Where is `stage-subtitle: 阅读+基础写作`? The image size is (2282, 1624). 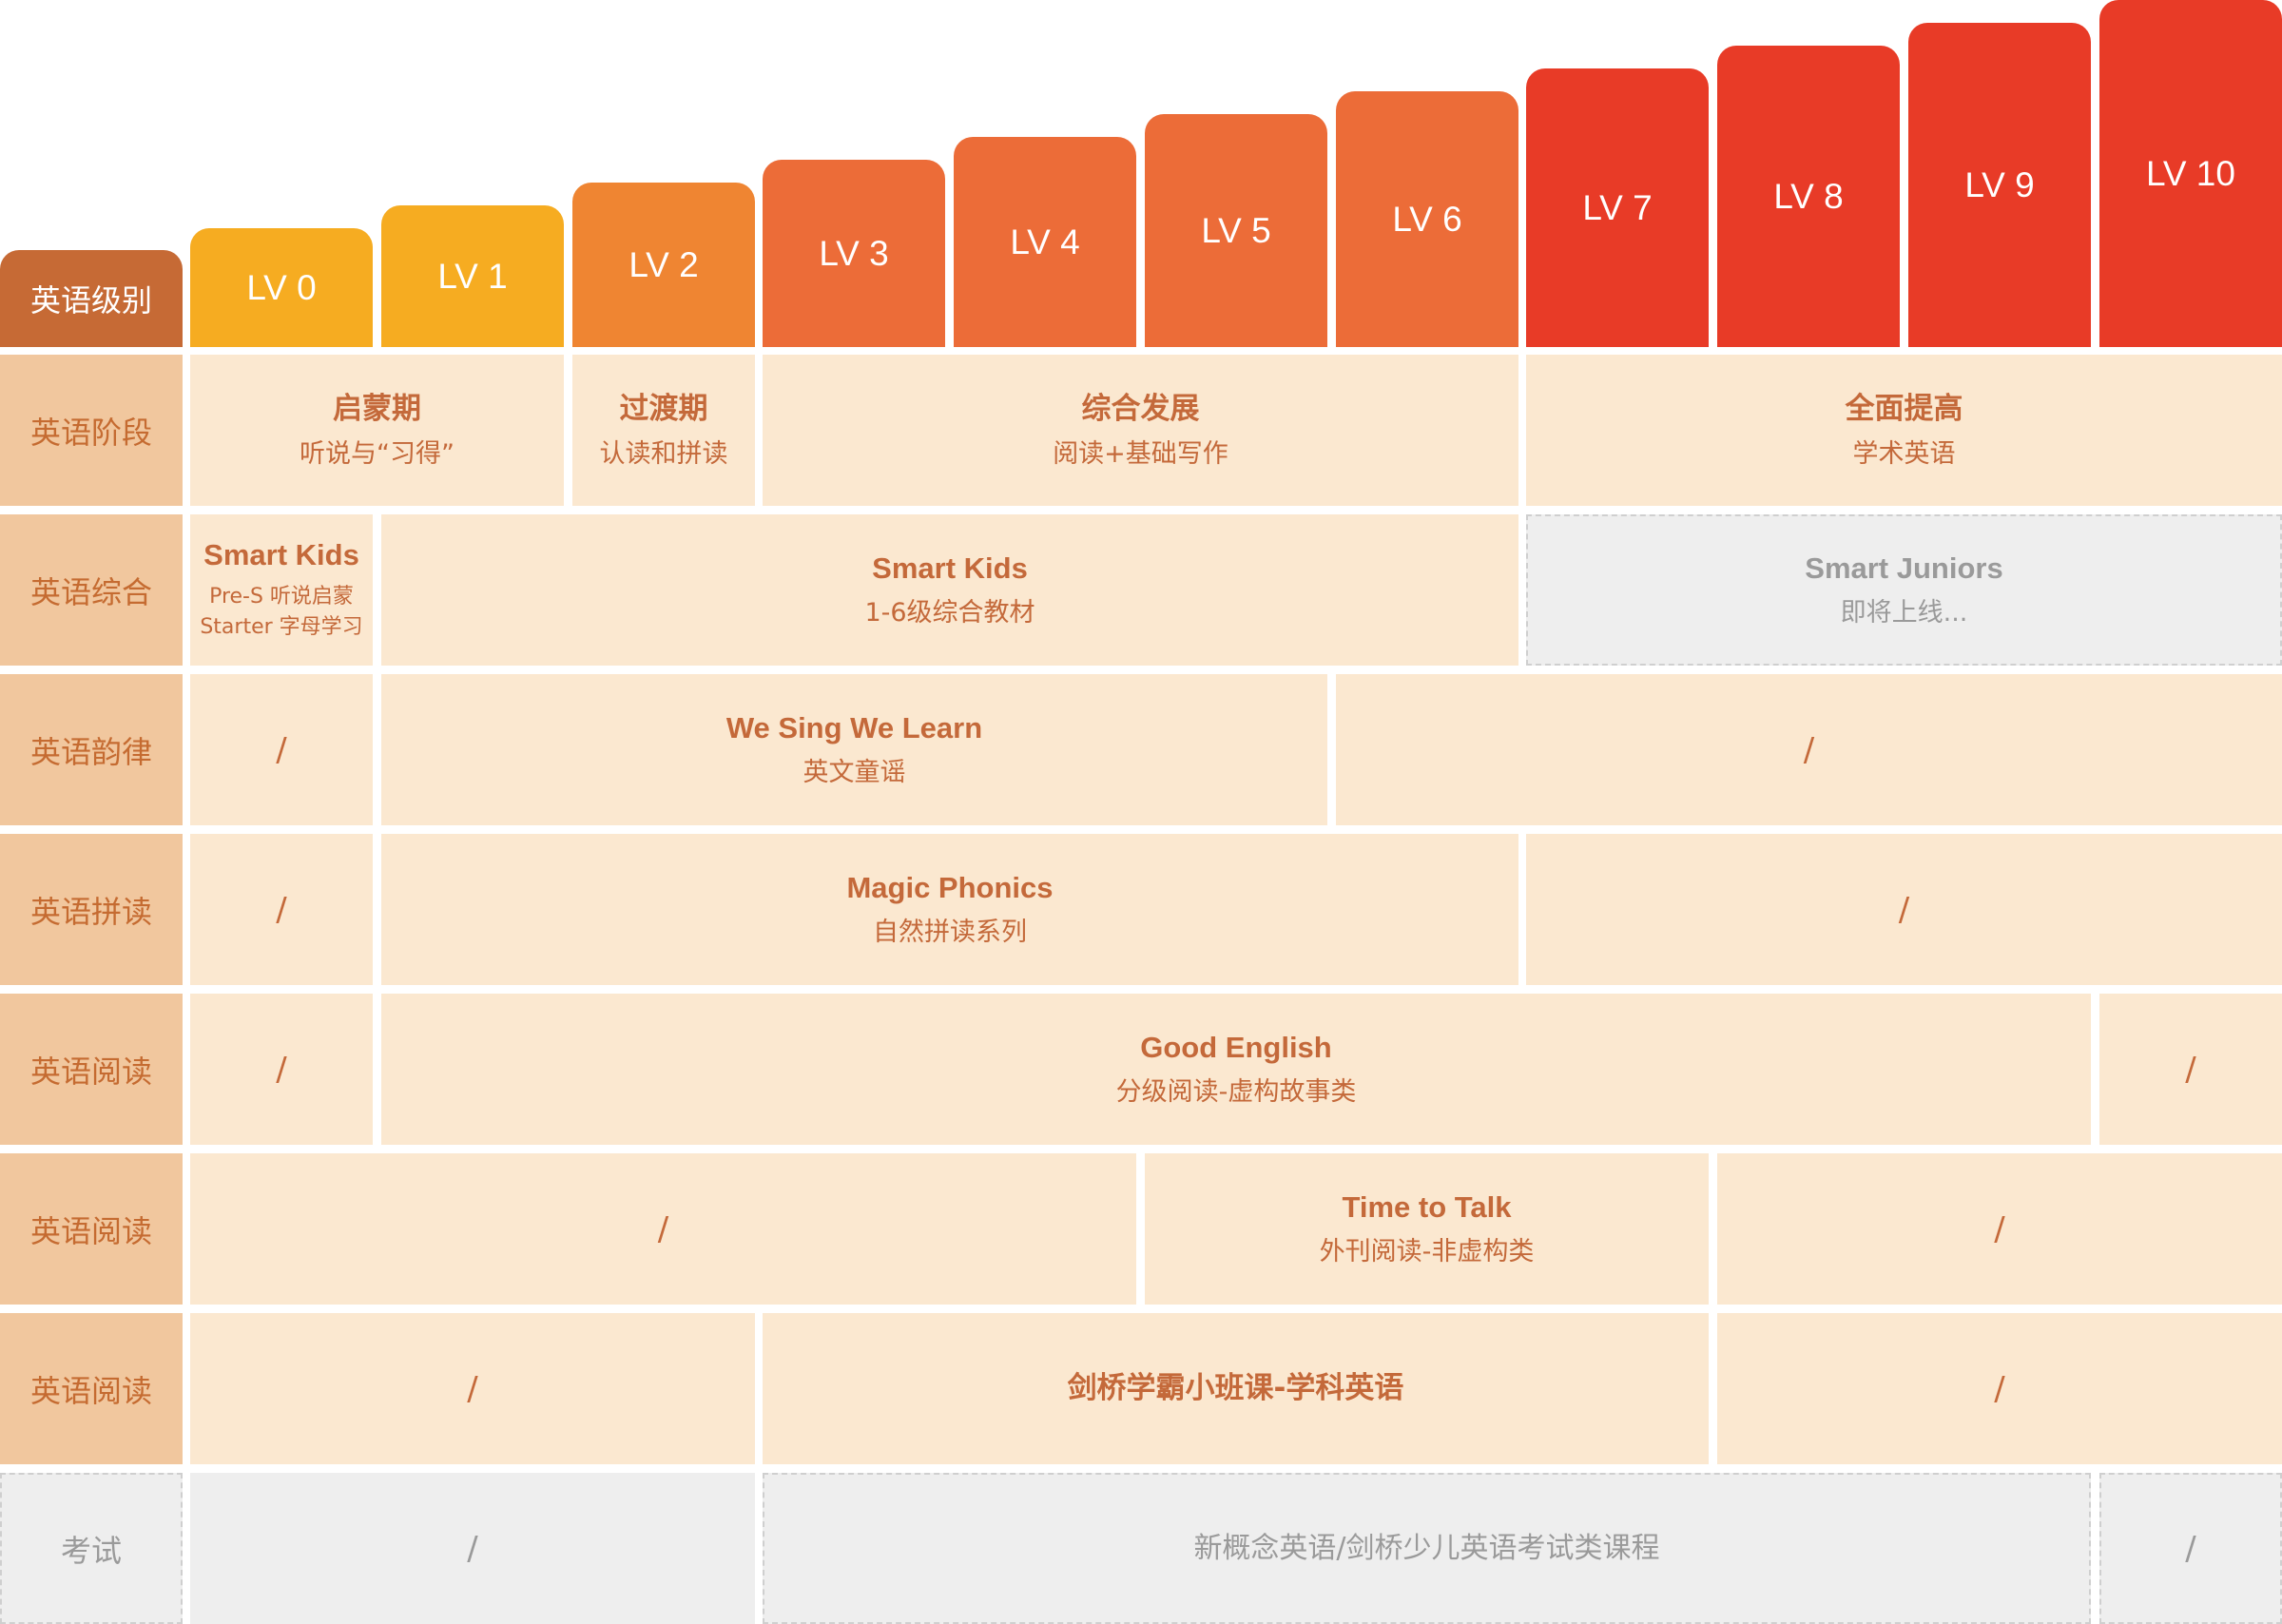 stage-subtitle: 阅读+基础写作 is located at coordinates (1140, 454).